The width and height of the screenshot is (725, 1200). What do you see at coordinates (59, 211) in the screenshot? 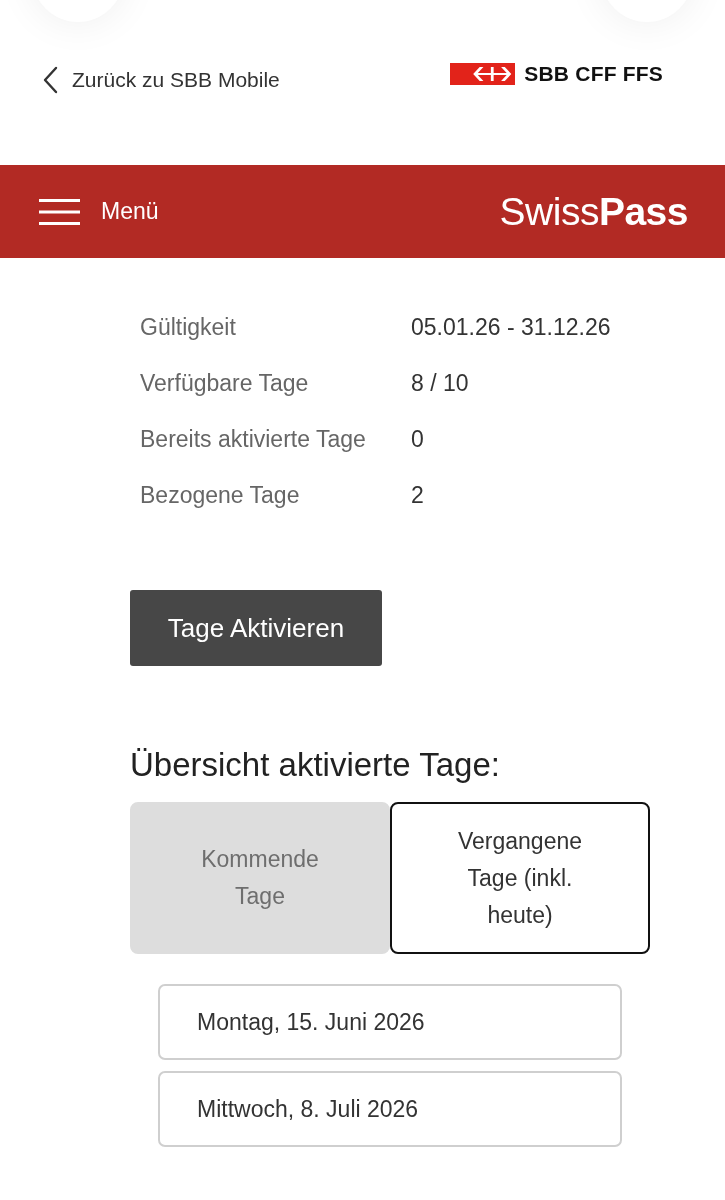
I see `menu-icon` at bounding box center [59, 211].